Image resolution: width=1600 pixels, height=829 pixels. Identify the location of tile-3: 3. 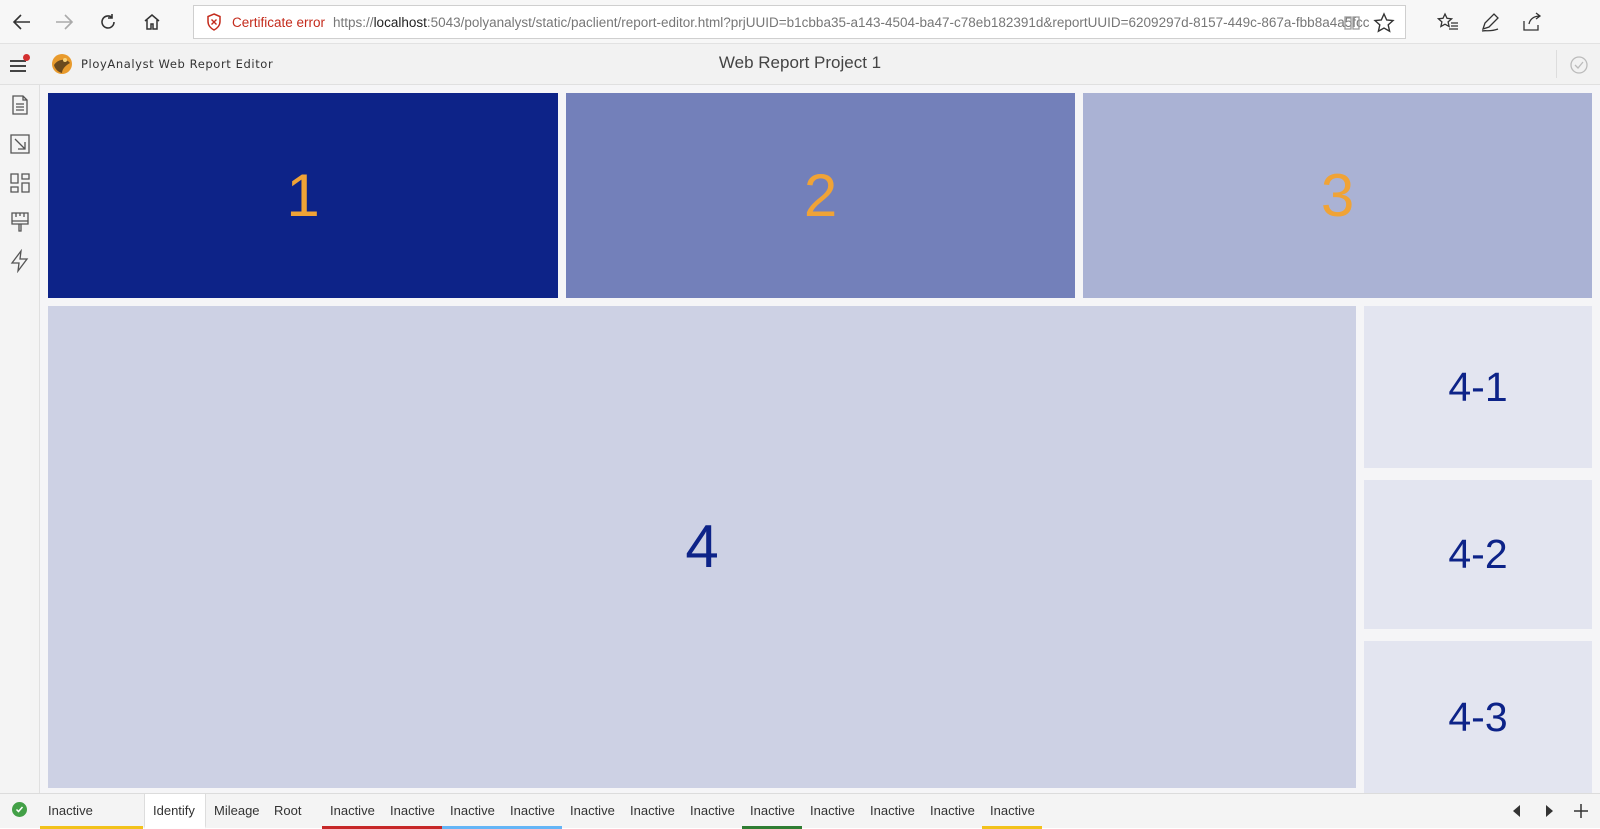
(1337, 195).